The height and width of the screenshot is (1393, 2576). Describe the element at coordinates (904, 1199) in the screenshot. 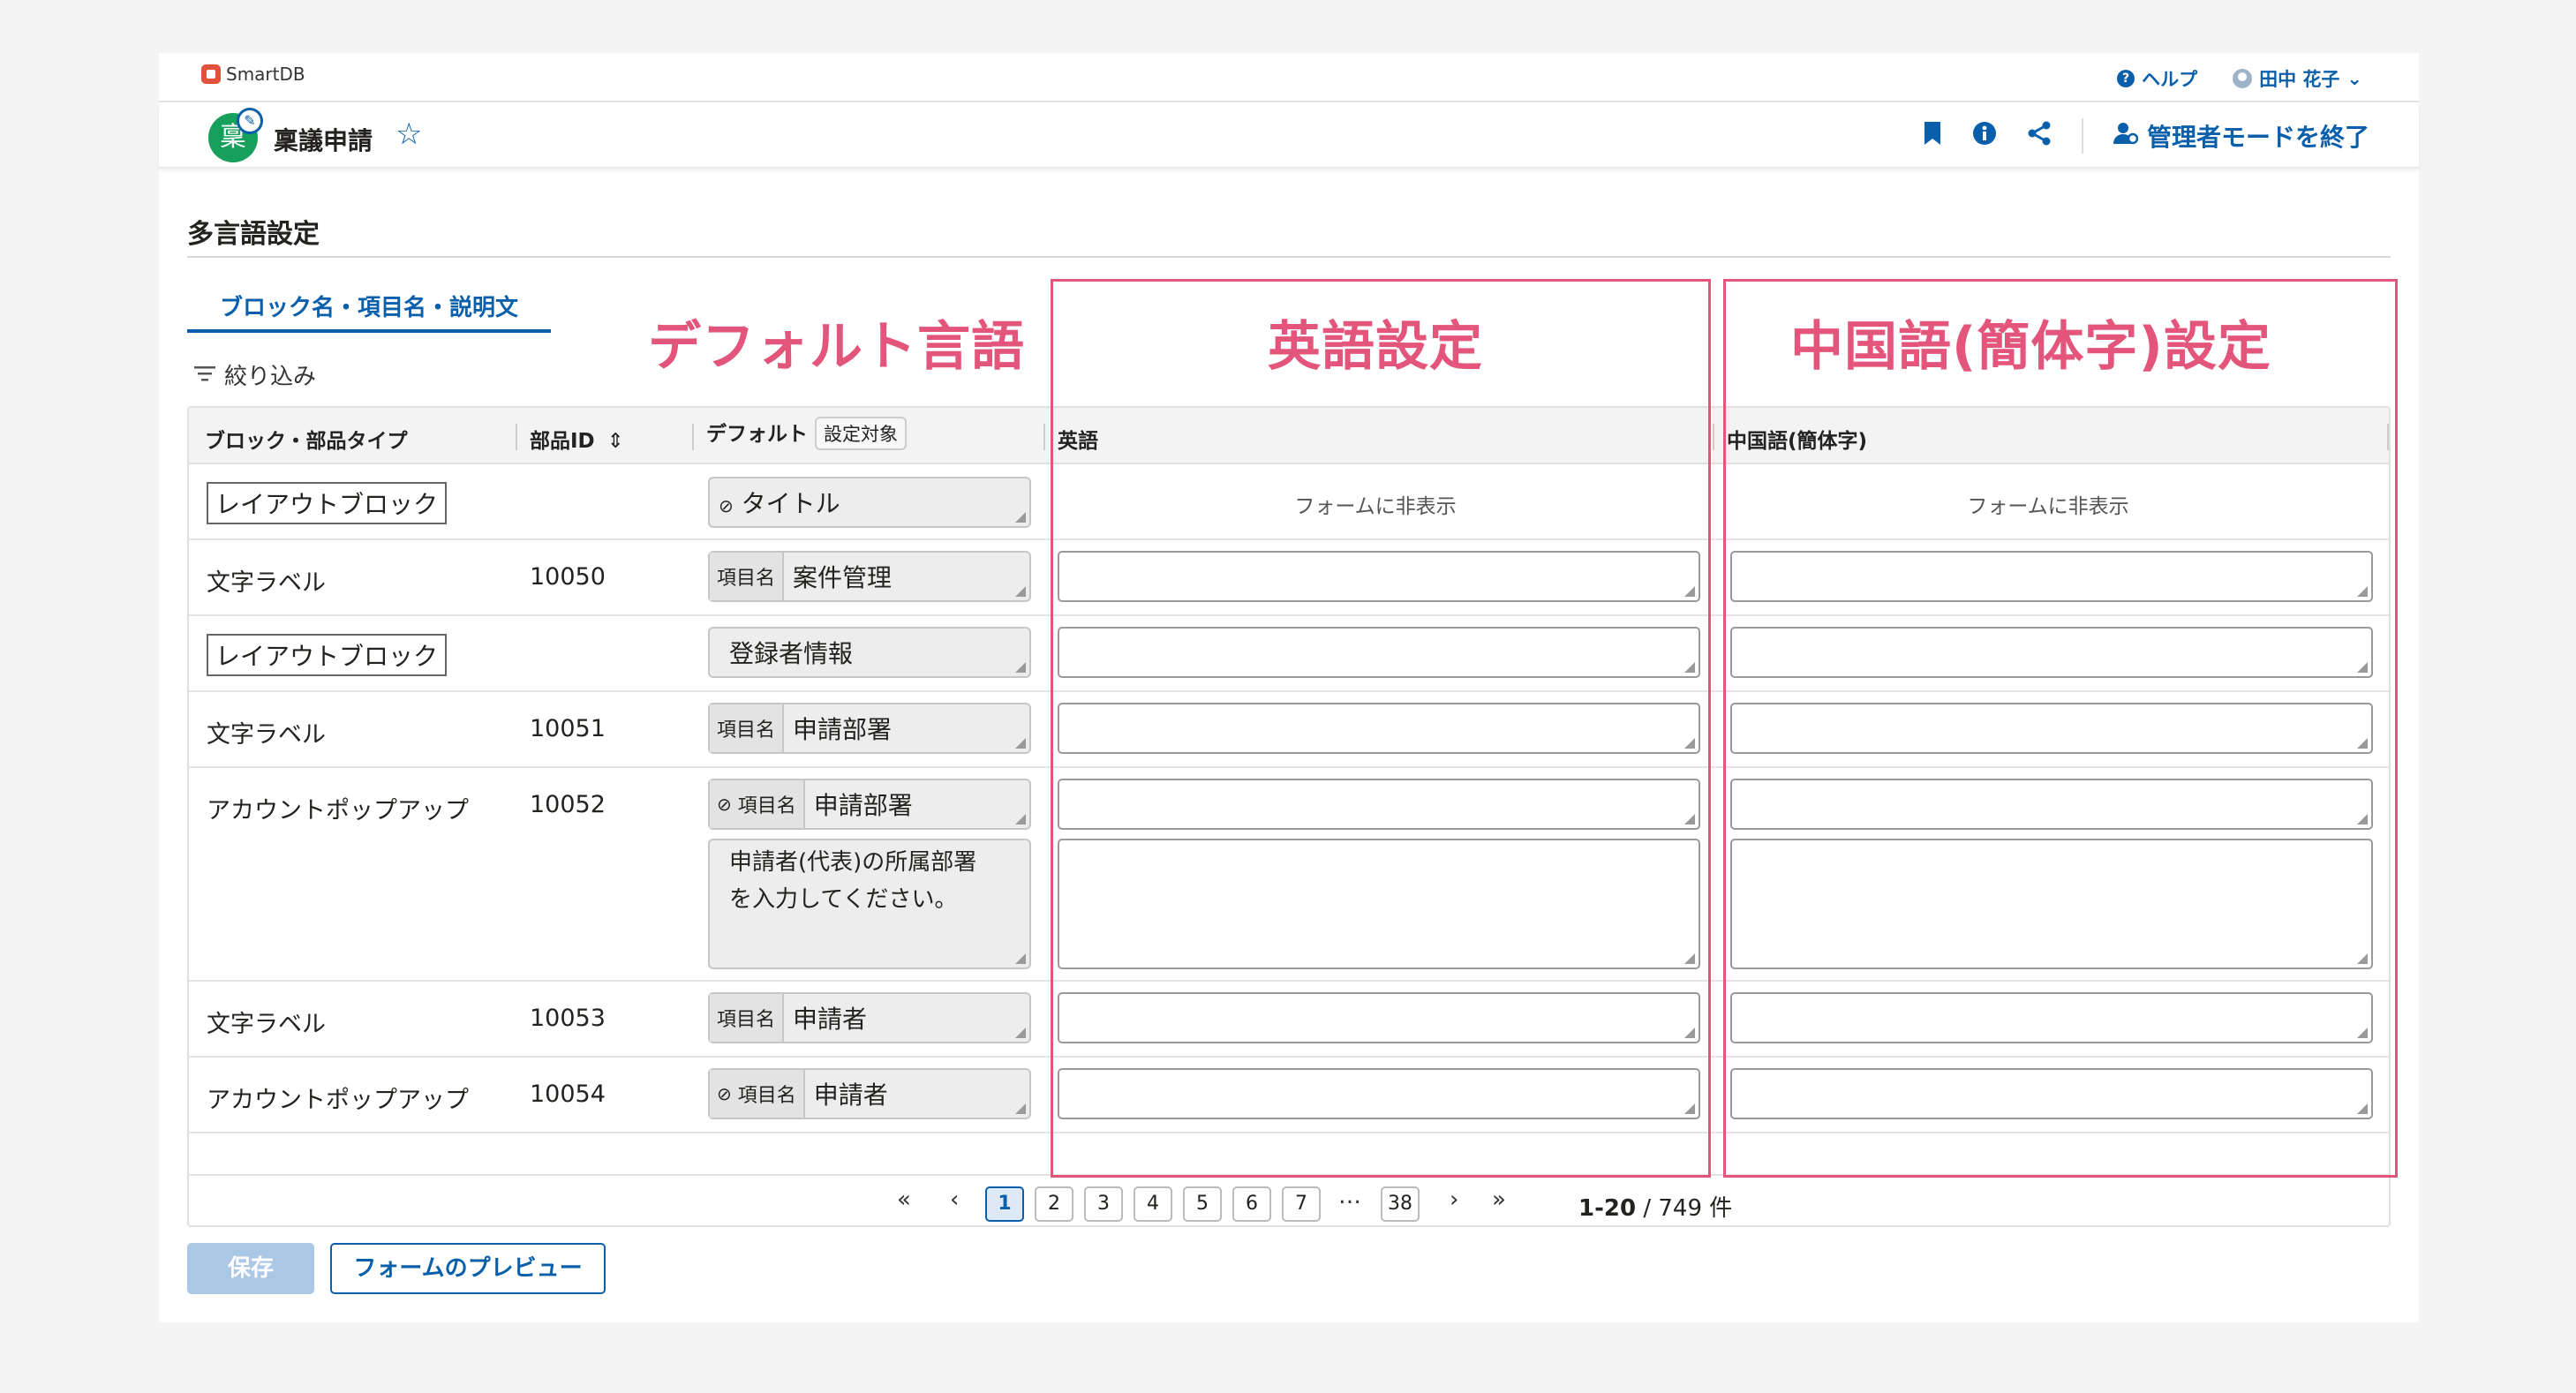

I see `first-page-icon: «` at that location.